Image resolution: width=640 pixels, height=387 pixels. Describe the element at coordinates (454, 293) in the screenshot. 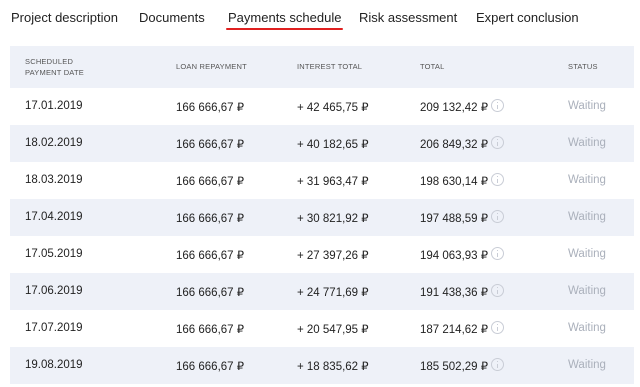

I see `cell-total: 191 438,36 ₽` at that location.